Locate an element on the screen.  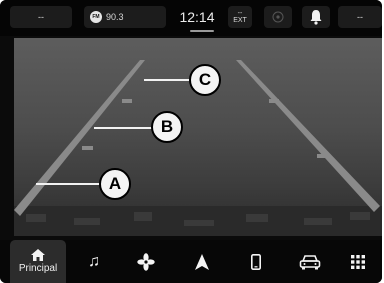
marker-c-label: C is located at coordinates (205, 79).